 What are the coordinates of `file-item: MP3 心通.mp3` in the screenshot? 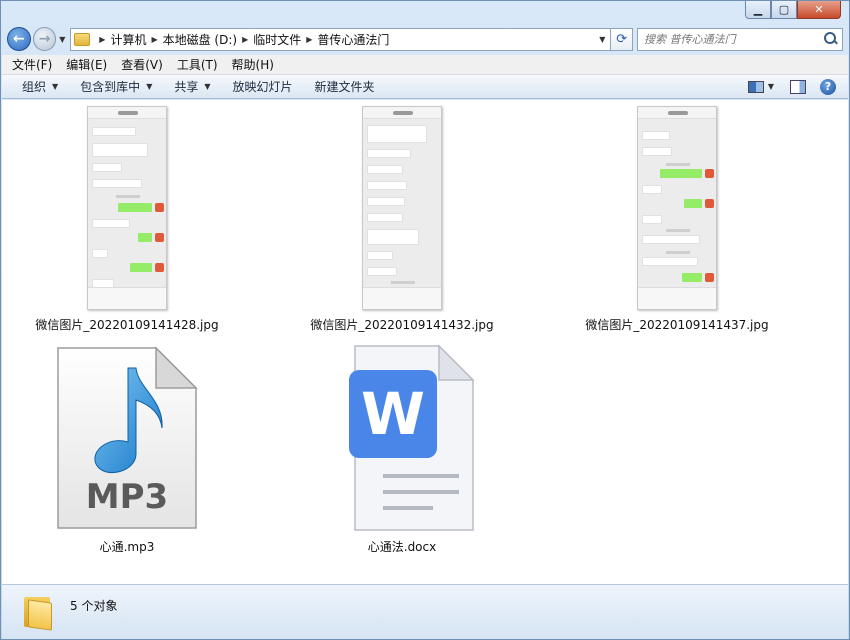 It's located at (127, 448).